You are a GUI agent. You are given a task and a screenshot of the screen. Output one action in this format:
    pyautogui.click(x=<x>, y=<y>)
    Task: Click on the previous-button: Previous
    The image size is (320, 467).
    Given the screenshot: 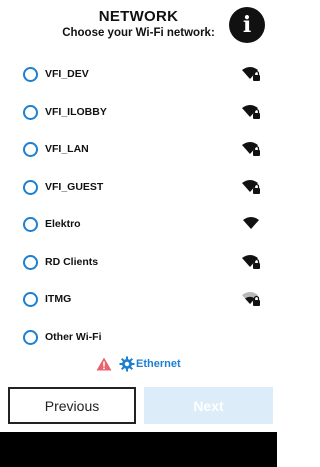 What is the action you would take?
    pyautogui.click(x=72, y=405)
    